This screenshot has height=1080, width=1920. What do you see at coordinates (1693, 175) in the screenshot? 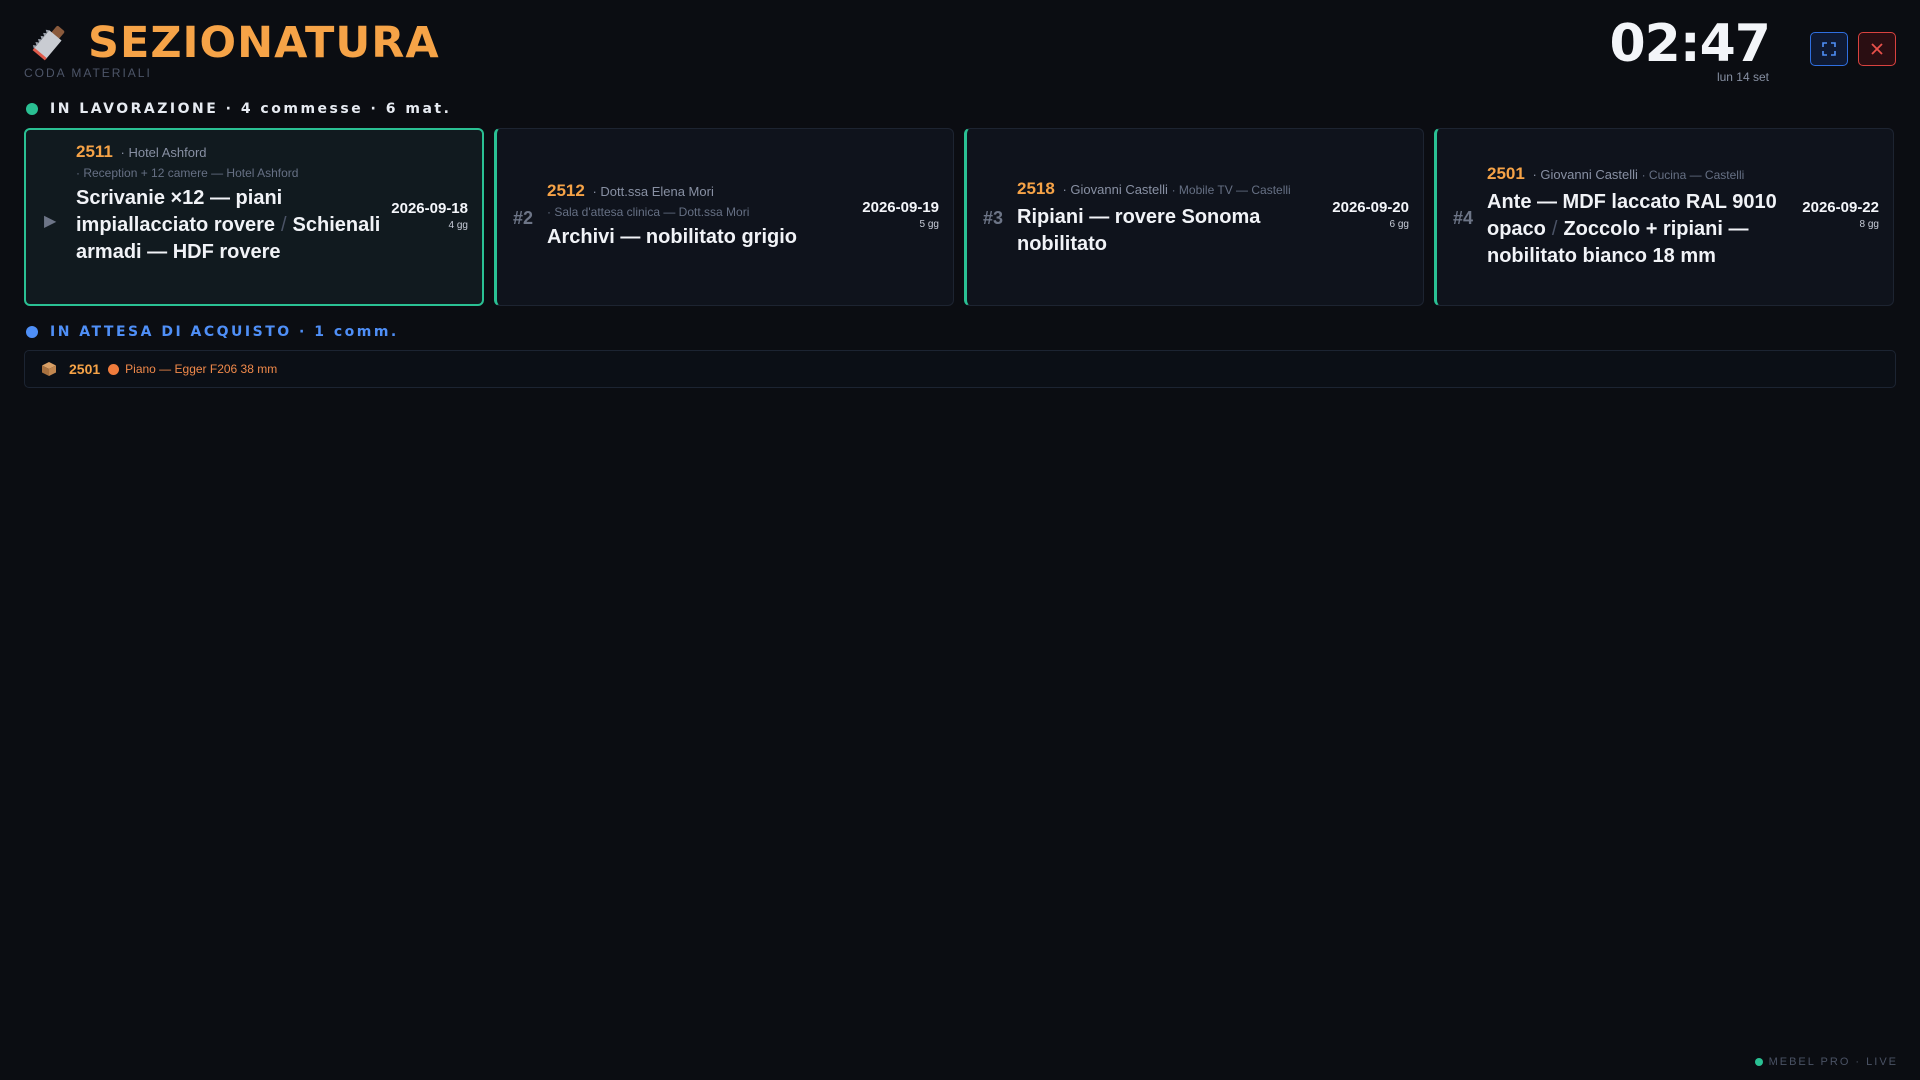
I see `project-name: · Cucina — Castelli` at bounding box center [1693, 175].